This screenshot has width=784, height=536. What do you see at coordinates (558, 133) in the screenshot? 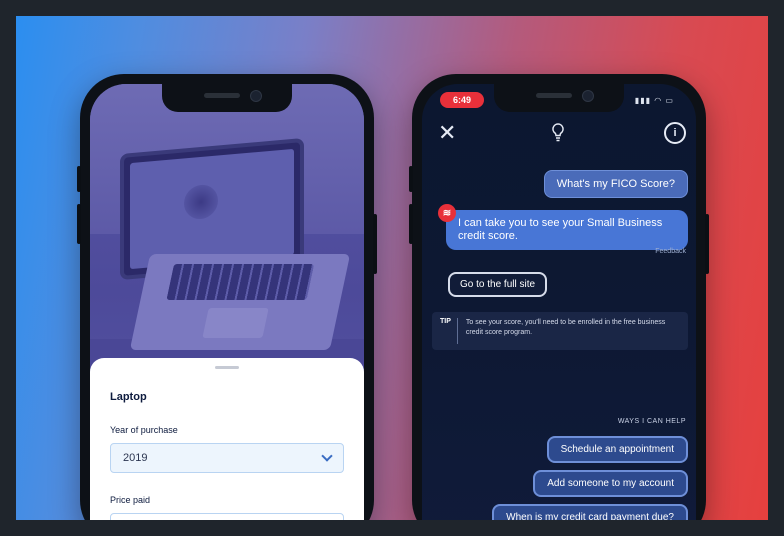
I see `lightbulb-icon` at bounding box center [558, 133].